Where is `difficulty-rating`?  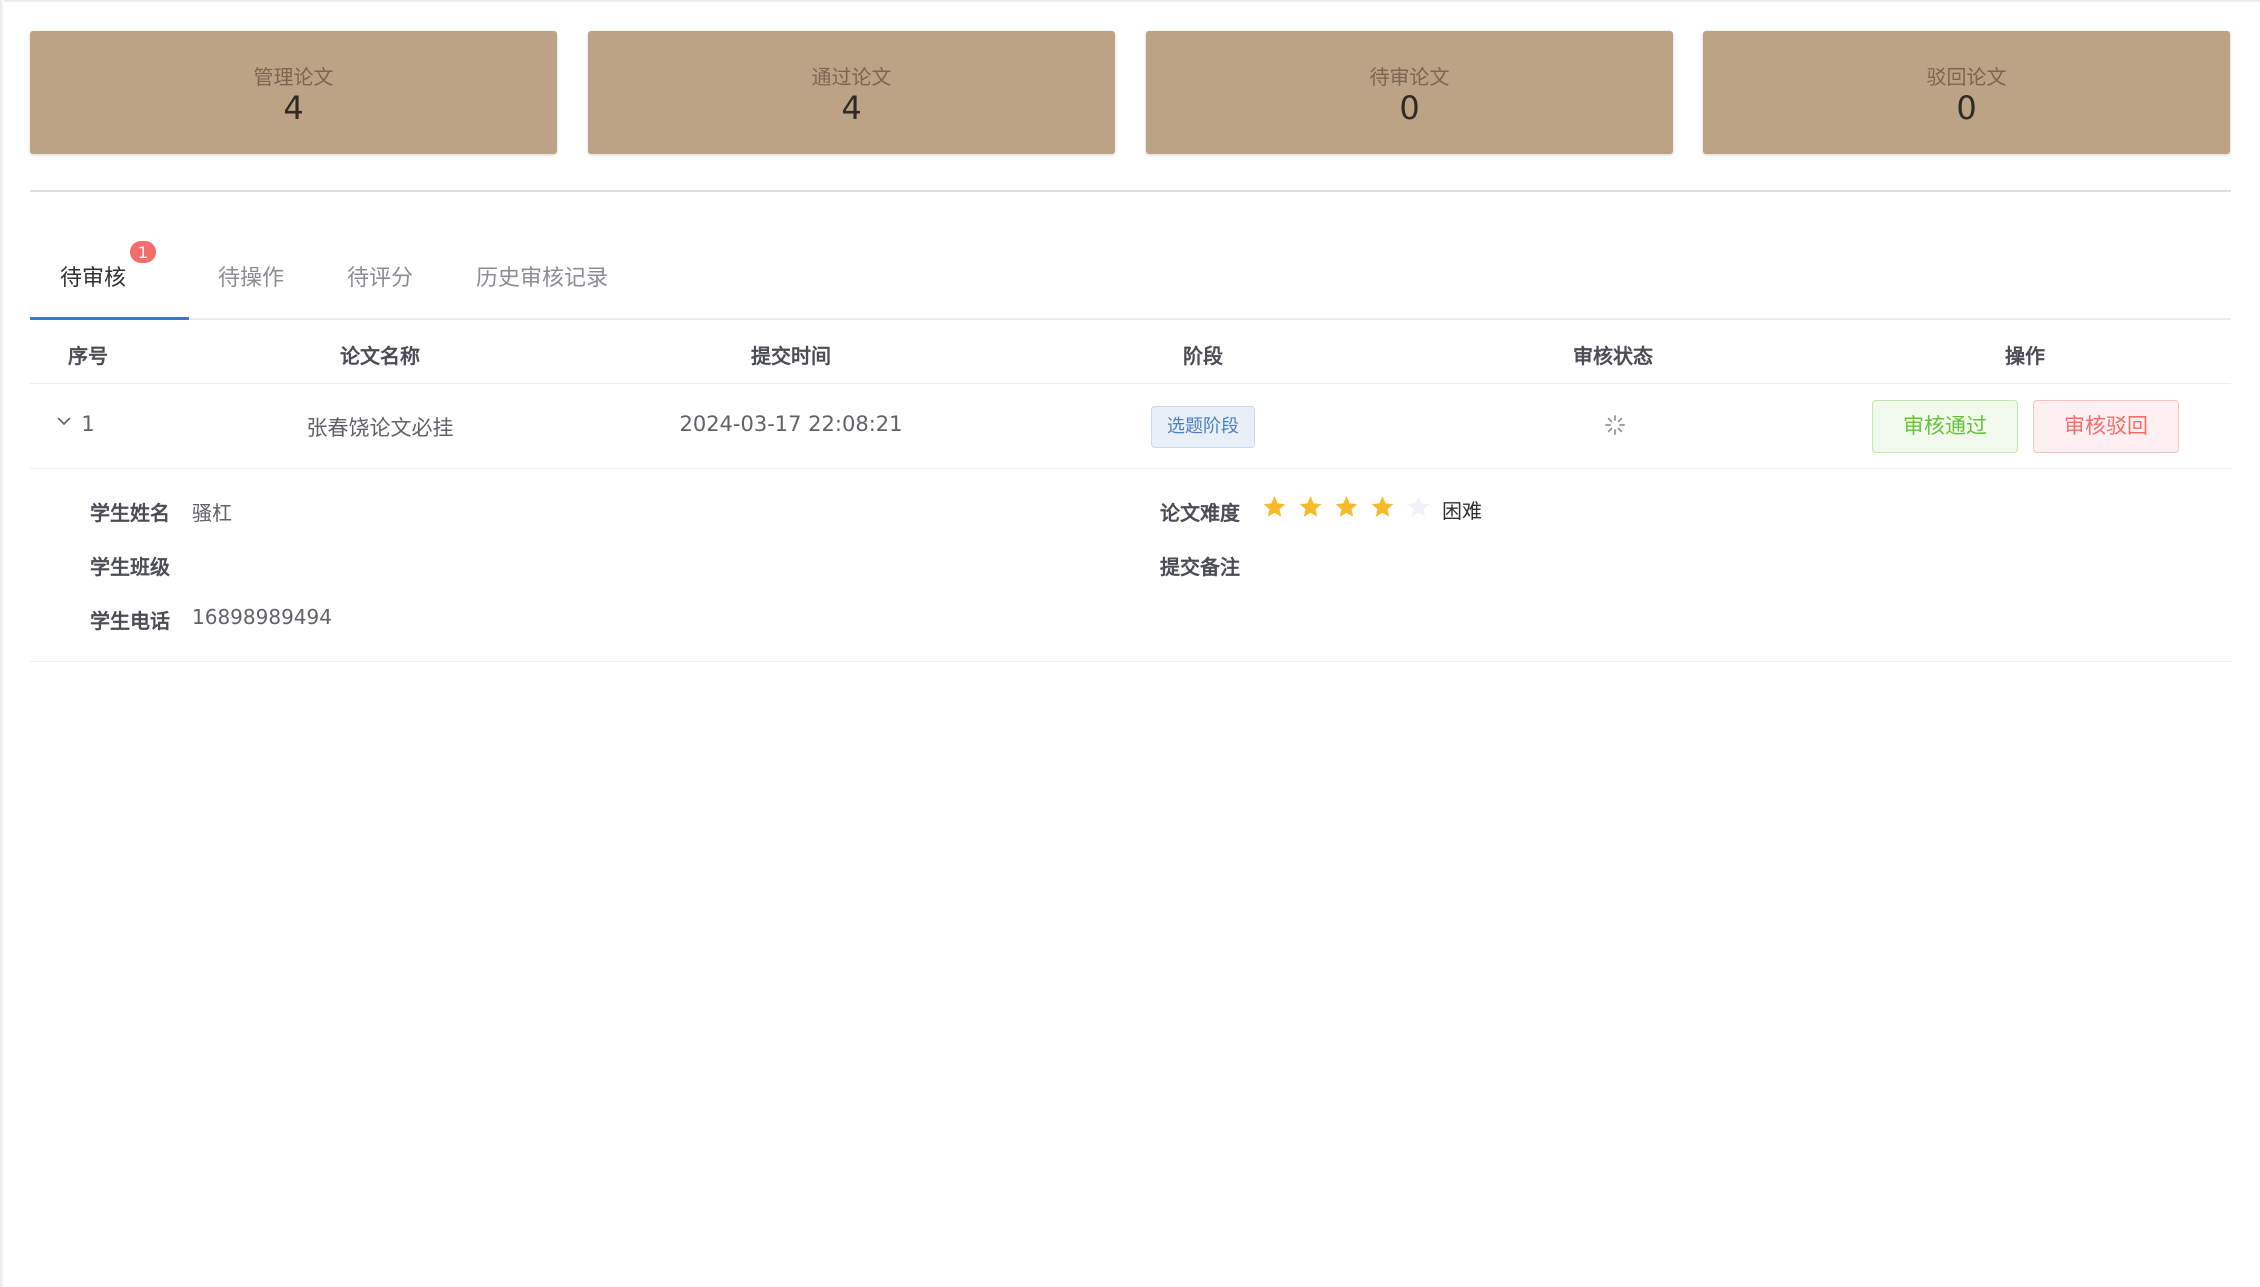
difficulty-rating is located at coordinates (1351, 507).